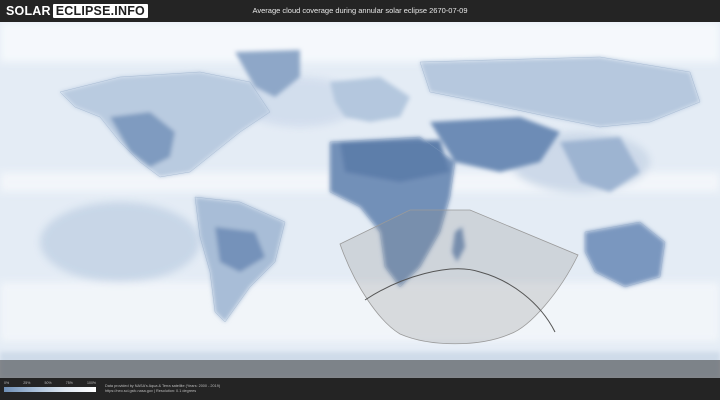 The width and height of the screenshot is (720, 400). What do you see at coordinates (27, 383) in the screenshot?
I see `legend-label-25: 25%` at bounding box center [27, 383].